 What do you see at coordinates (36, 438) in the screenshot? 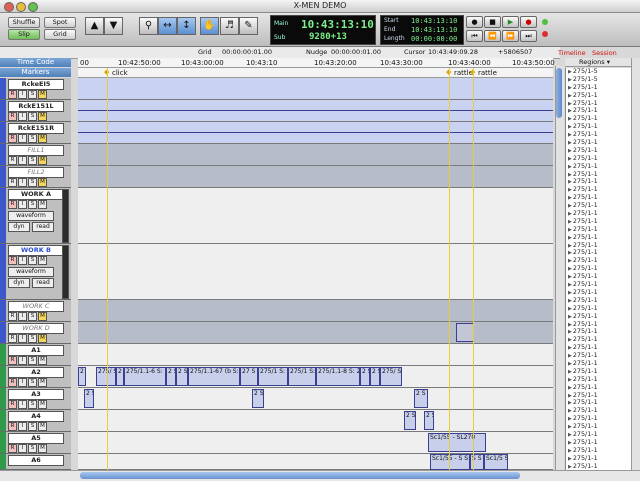
I see `track-name: A5` at bounding box center [36, 438].